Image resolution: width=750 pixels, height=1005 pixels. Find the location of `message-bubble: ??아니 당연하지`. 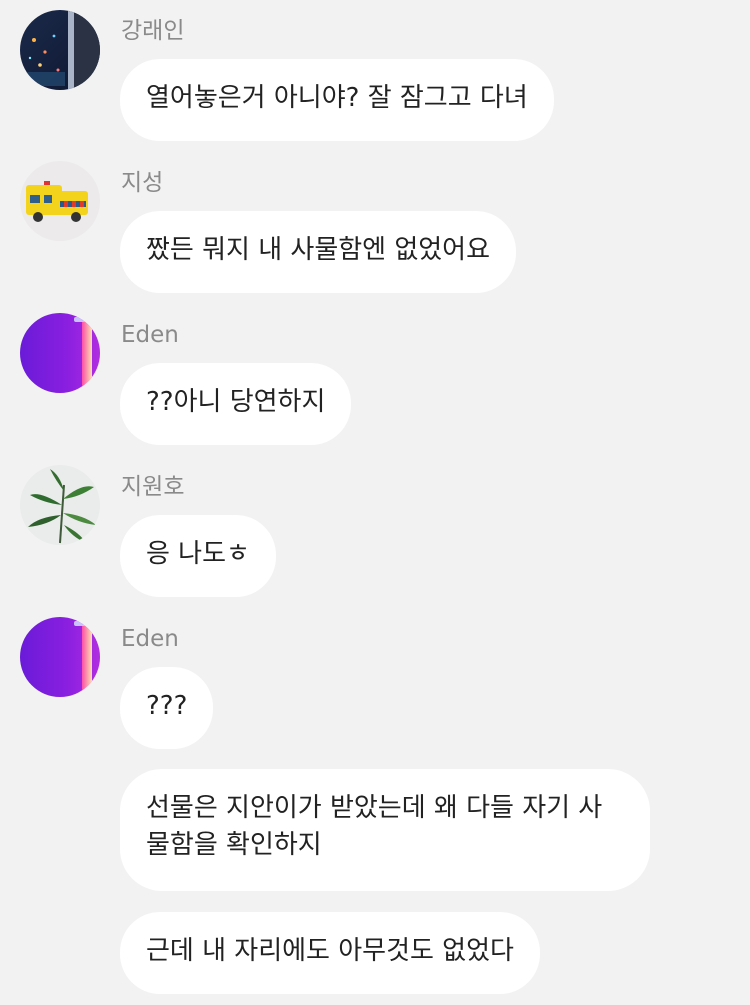

message-bubble: ??아니 당연하지 is located at coordinates (236, 404).